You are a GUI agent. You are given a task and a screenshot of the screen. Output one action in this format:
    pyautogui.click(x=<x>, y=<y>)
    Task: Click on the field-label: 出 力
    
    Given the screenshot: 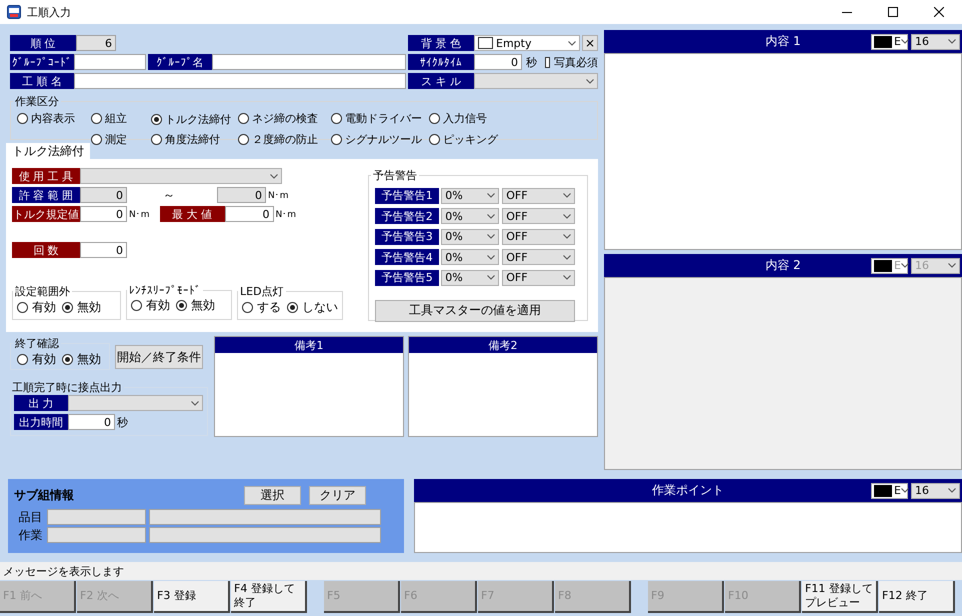 What is the action you would take?
    pyautogui.click(x=41, y=403)
    